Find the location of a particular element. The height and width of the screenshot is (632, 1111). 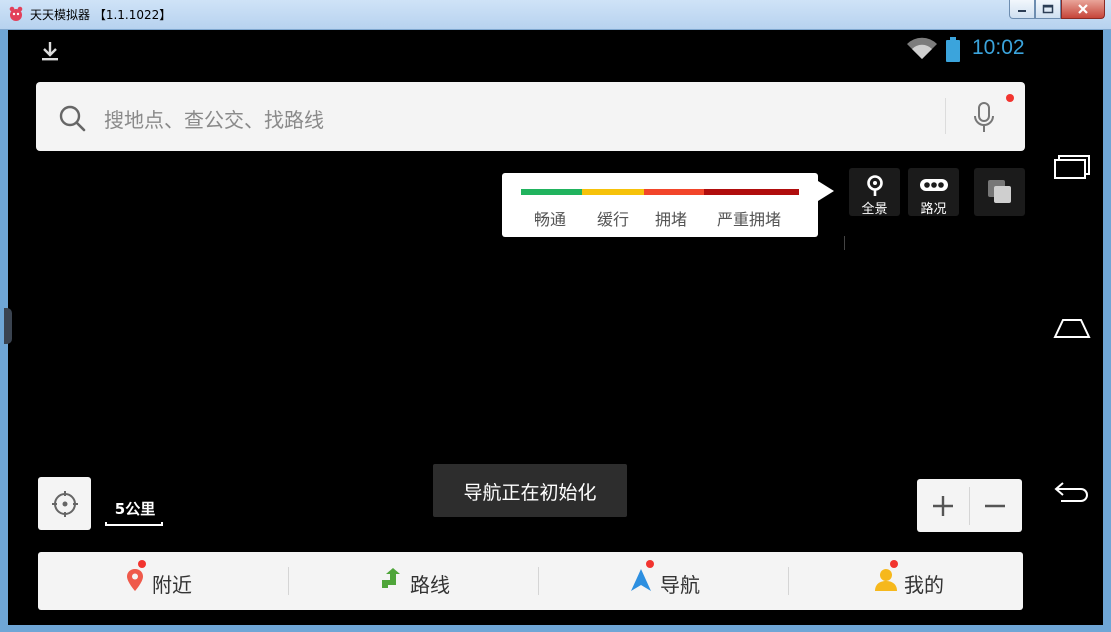

sidebar-toggle-handle is located at coordinates (8, 326).